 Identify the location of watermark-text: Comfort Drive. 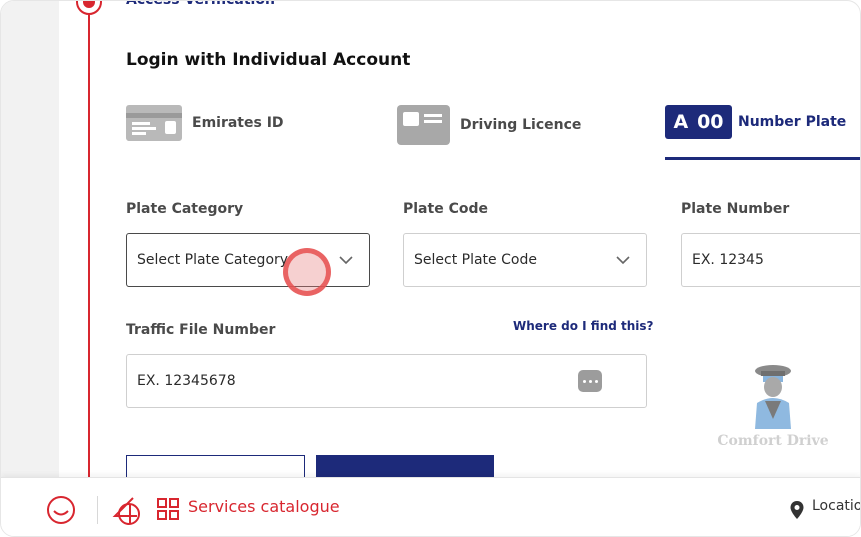
(773, 441).